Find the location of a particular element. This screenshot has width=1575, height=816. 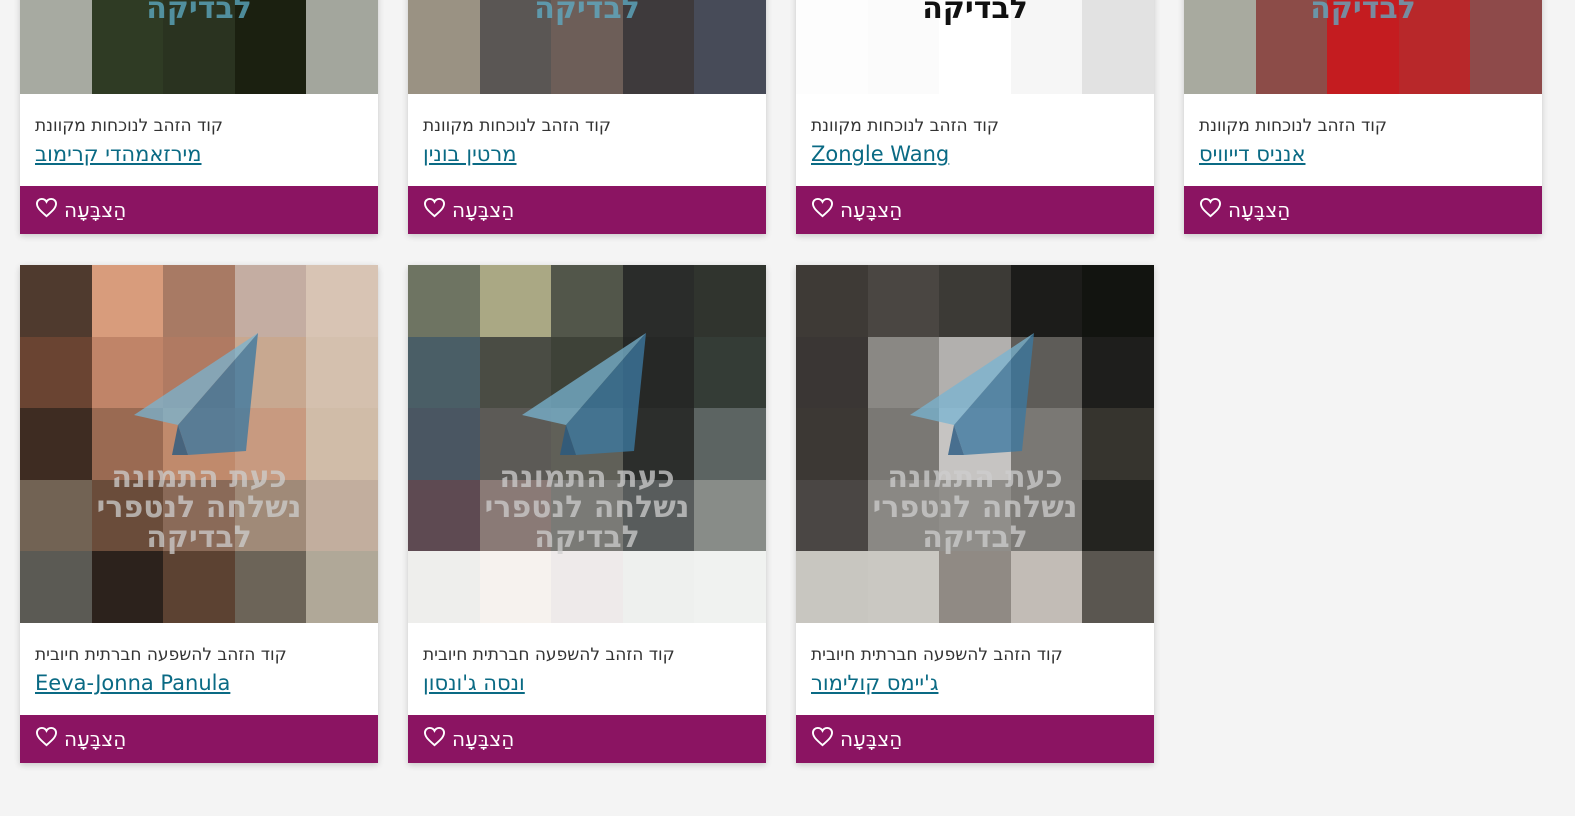

card-info: קוד הזהב לנוכחות מקוונת Zongle Wang is located at coordinates (975, 140).